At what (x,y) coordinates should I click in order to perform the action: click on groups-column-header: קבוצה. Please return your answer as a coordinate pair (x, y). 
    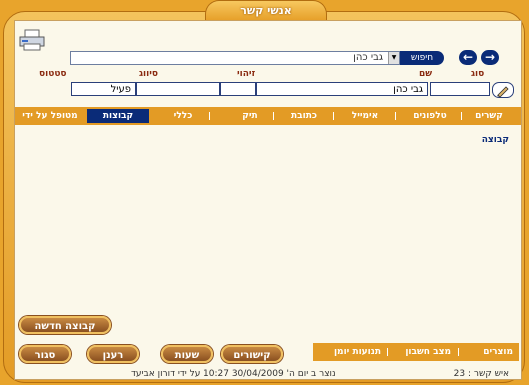
    Looking at the image, I should click on (495, 140).